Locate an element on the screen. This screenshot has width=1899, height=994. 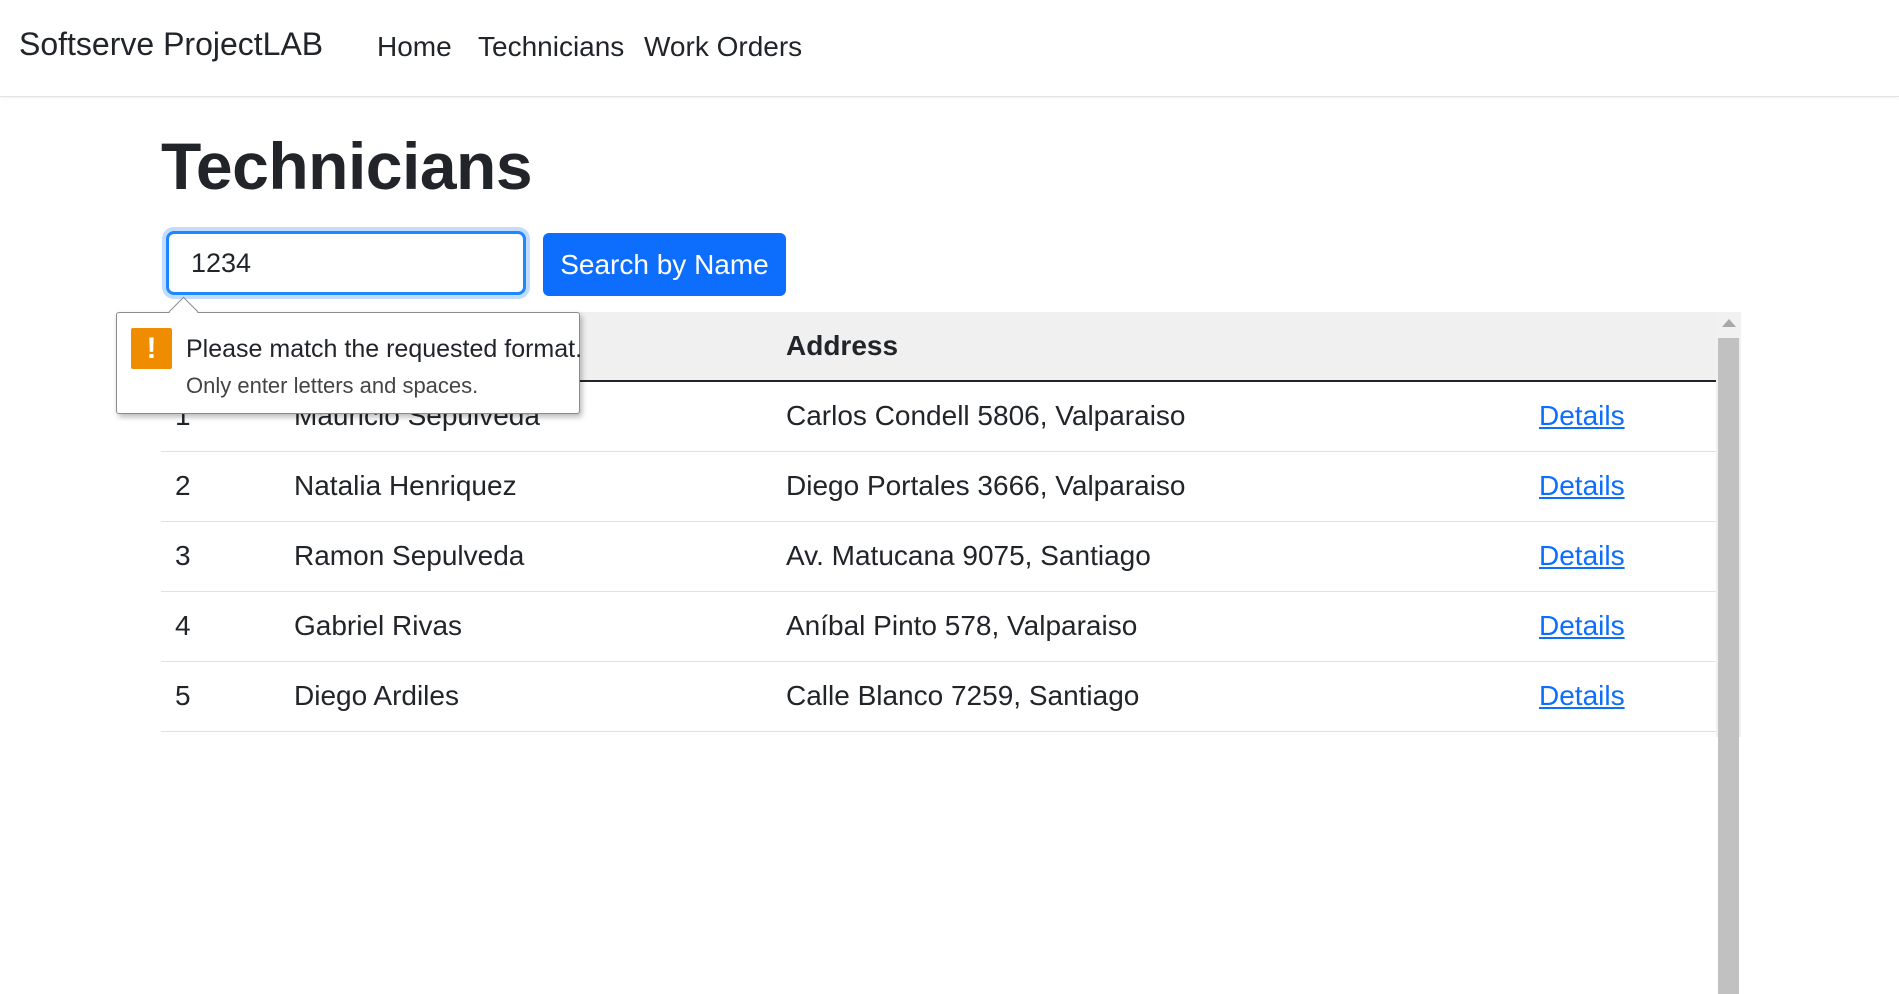
nav-work-orders: Work Orders is located at coordinates (723, 47).